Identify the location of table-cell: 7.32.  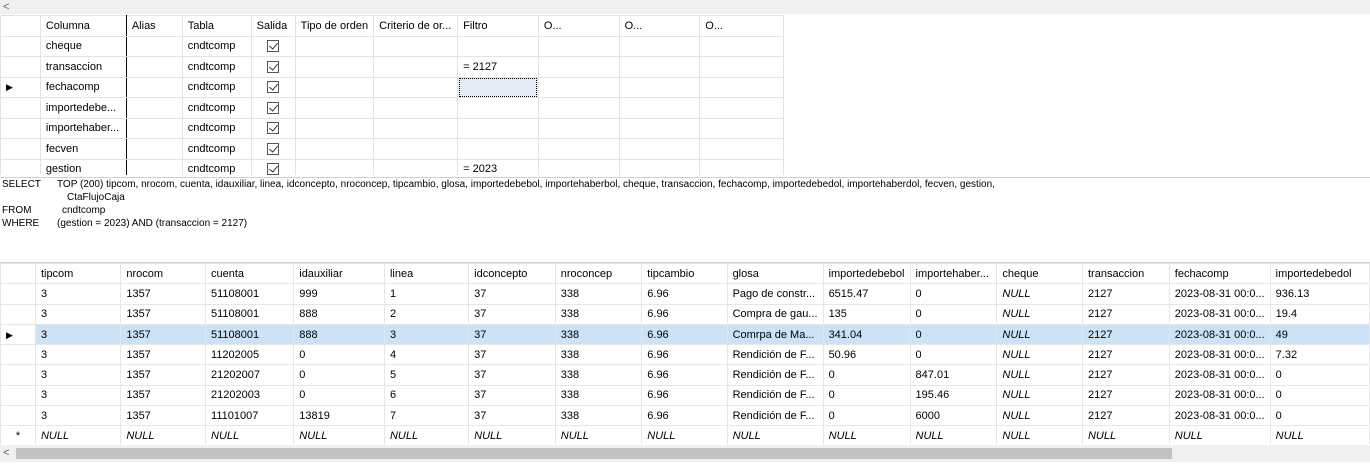
(1319, 355).